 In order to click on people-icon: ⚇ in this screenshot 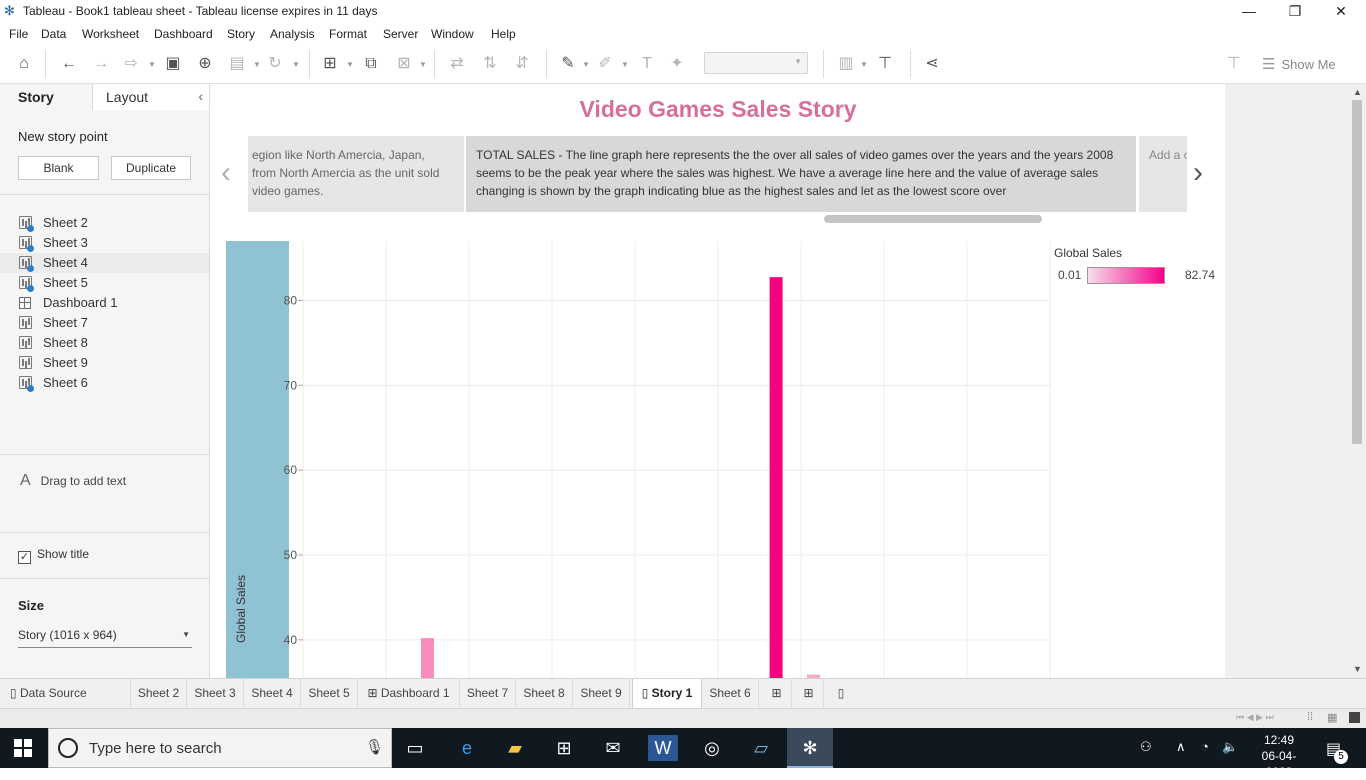, I will do `click(1146, 747)`.